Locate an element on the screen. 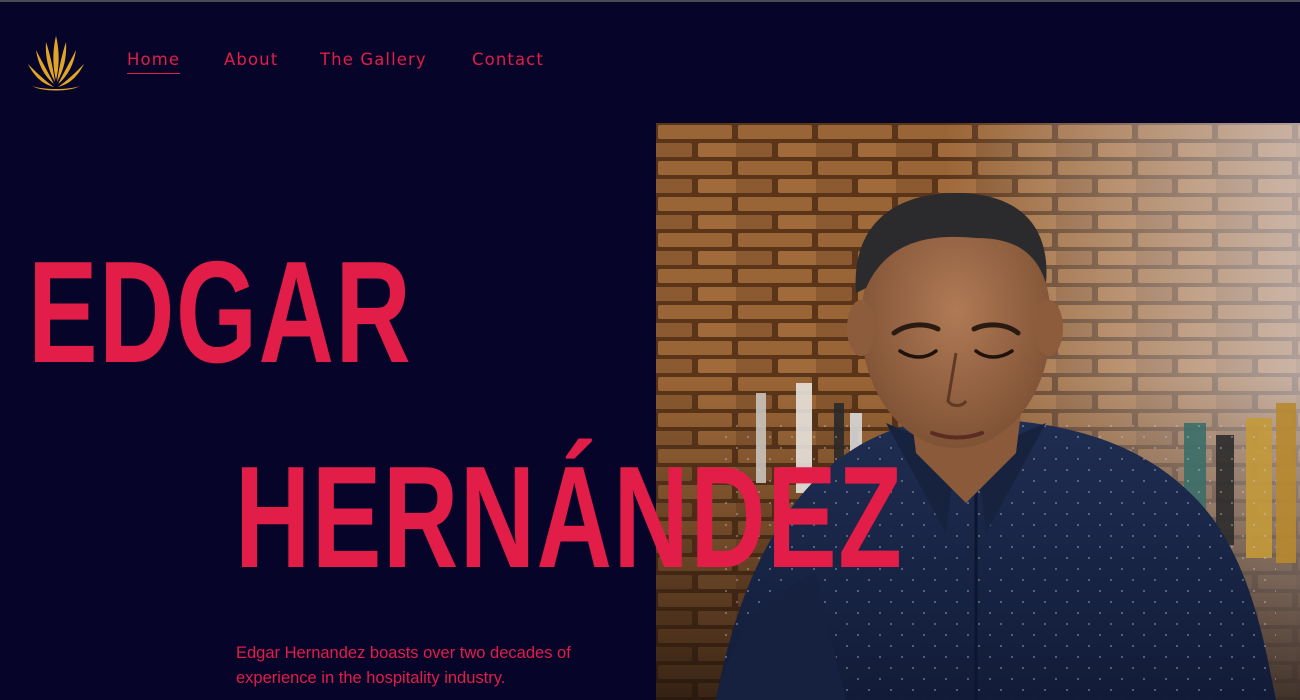 The height and width of the screenshot is (700, 1300). hero-last-name: HERNÁNDEZ is located at coordinates (569, 517).